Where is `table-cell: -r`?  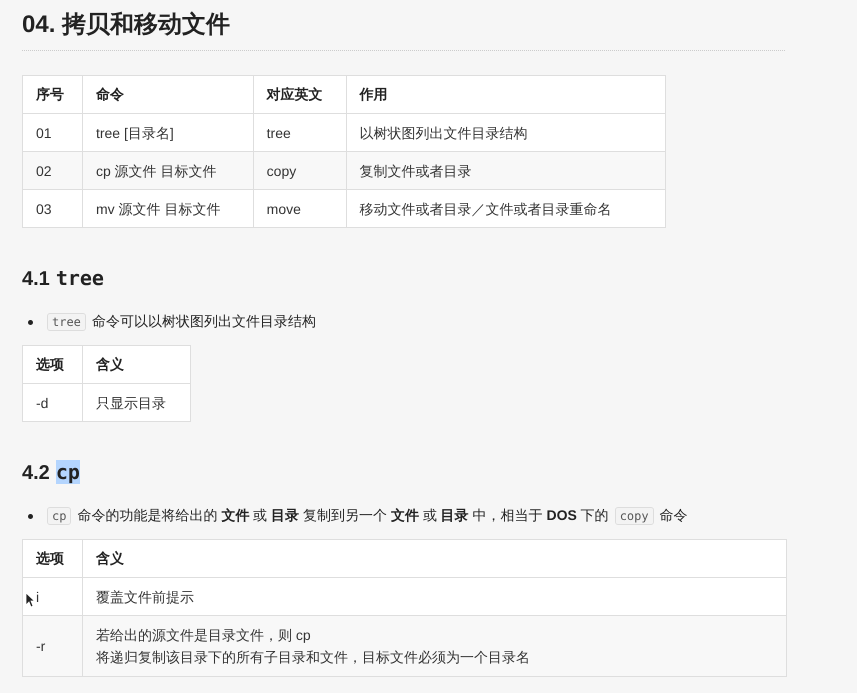 table-cell: -r is located at coordinates (52, 646).